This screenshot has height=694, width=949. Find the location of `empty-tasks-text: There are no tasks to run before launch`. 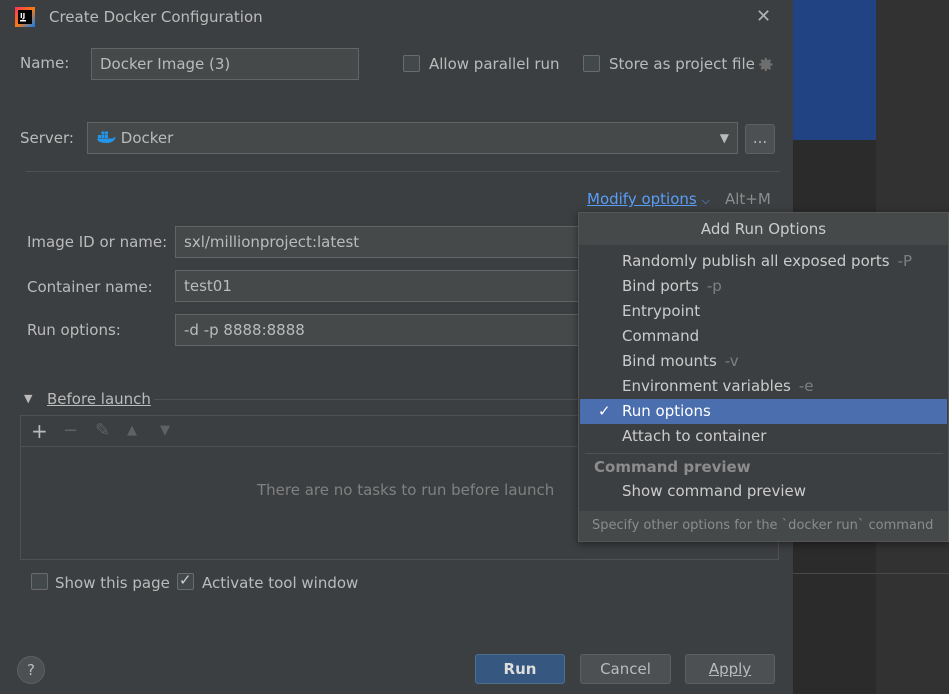

empty-tasks-text: There are no tasks to run before launch is located at coordinates (406, 490).